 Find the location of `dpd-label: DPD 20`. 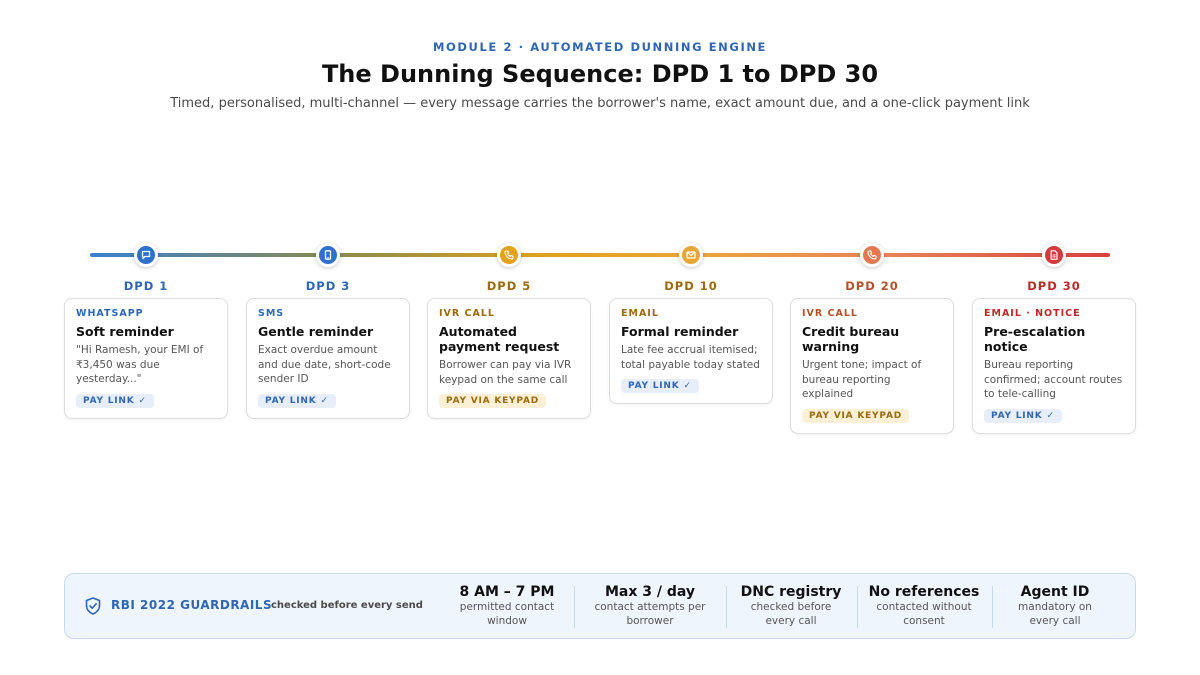

dpd-label: DPD 20 is located at coordinates (872, 286).